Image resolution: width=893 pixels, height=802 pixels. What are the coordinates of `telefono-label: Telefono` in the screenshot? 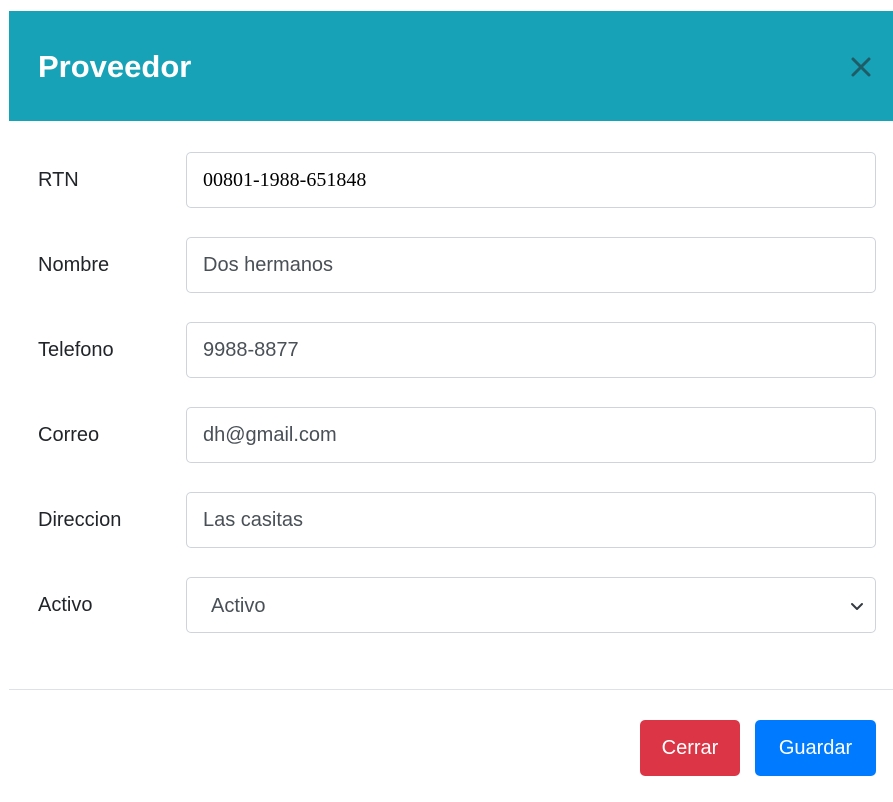 It's located at (76, 350).